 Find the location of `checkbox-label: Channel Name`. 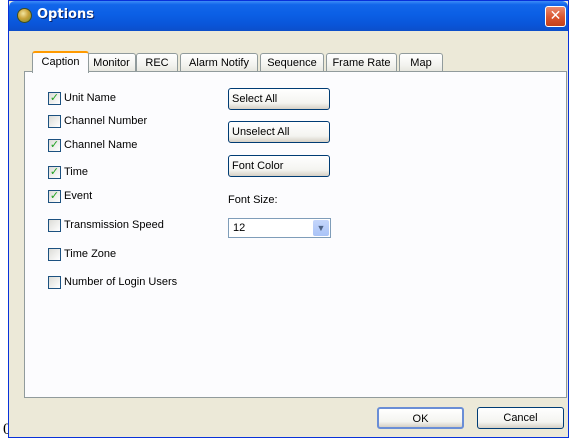

checkbox-label: Channel Name is located at coordinates (101, 145).